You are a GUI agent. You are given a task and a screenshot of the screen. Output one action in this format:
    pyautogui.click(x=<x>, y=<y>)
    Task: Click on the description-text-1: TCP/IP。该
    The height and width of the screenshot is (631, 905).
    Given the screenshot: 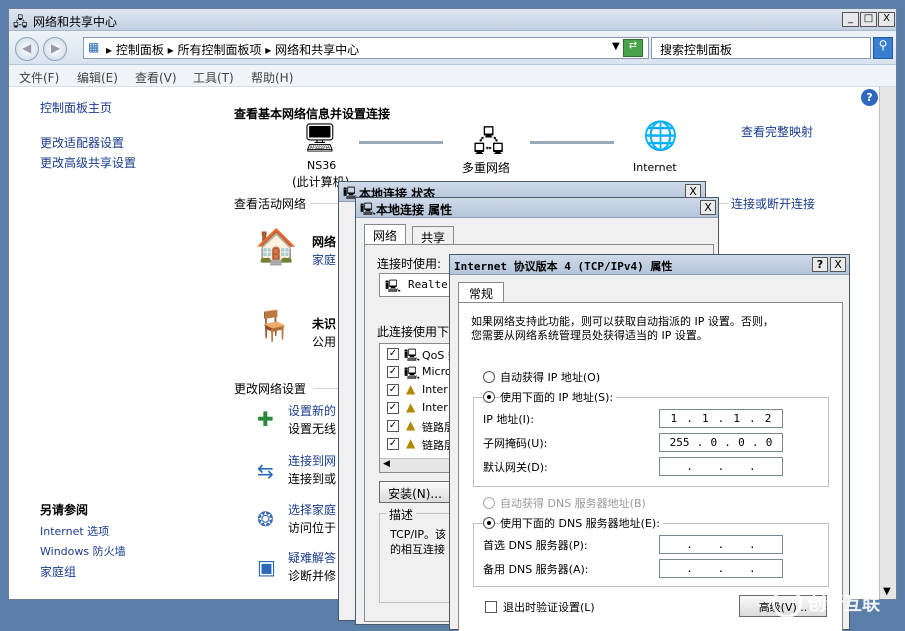 What is the action you would take?
    pyautogui.click(x=418, y=534)
    